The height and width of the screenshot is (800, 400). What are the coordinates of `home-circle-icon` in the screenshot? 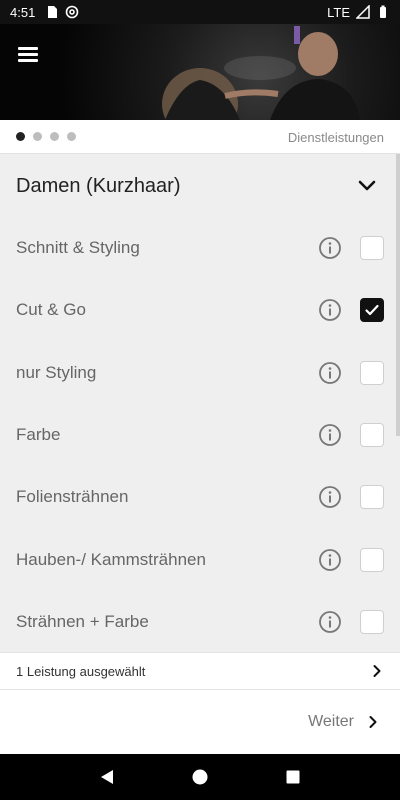 It's located at (200, 777).